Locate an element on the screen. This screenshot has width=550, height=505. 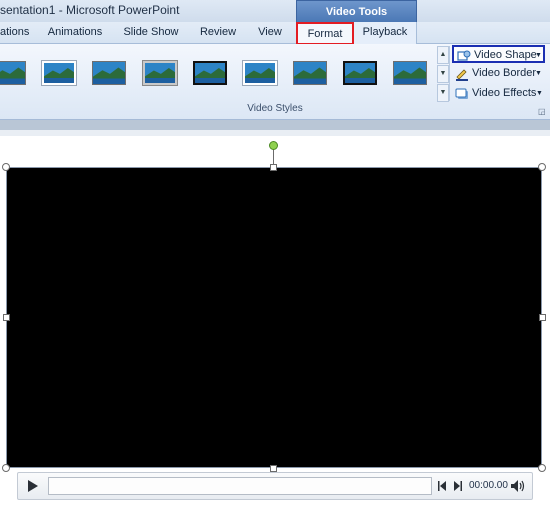
rotation-connector is located at coordinates (273, 157).